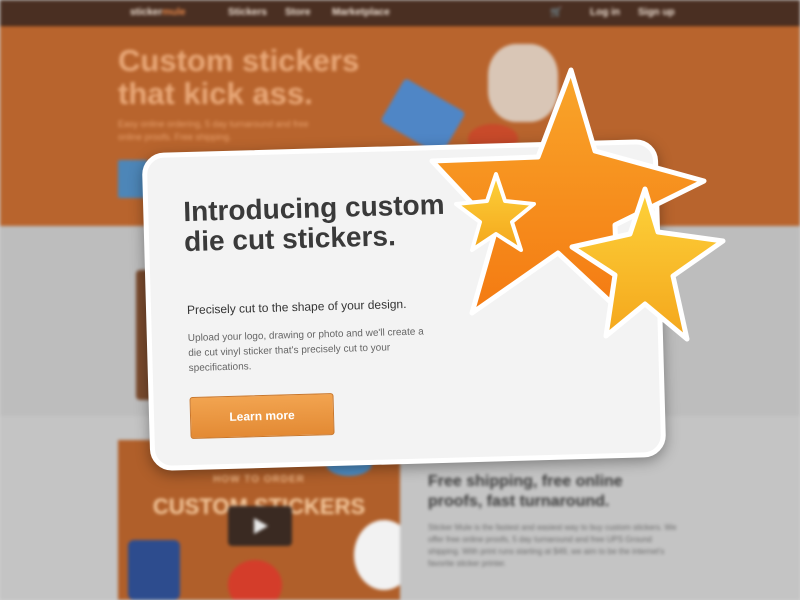 The height and width of the screenshot is (600, 800). I want to click on sticker-bird, so click(255, 580).